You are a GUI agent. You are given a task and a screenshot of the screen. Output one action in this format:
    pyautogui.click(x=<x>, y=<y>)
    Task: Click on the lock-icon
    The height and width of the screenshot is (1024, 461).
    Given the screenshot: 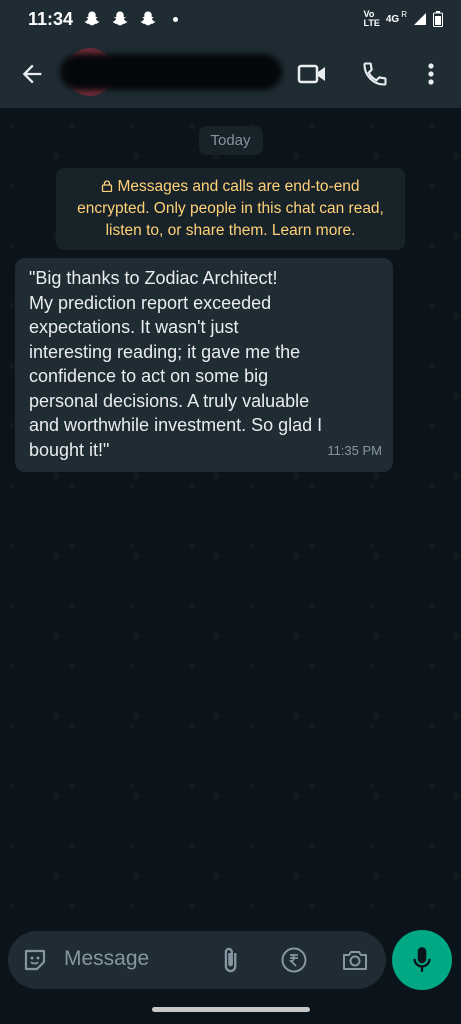 What is the action you would take?
    pyautogui.click(x=107, y=186)
    